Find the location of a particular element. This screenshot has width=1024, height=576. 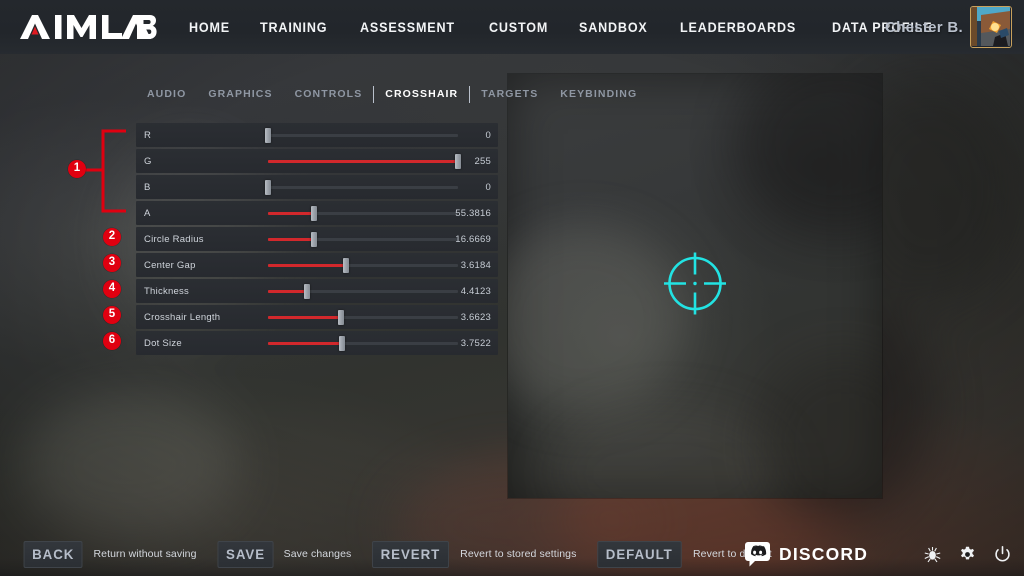

slider-track-thickness is located at coordinates (363, 291).